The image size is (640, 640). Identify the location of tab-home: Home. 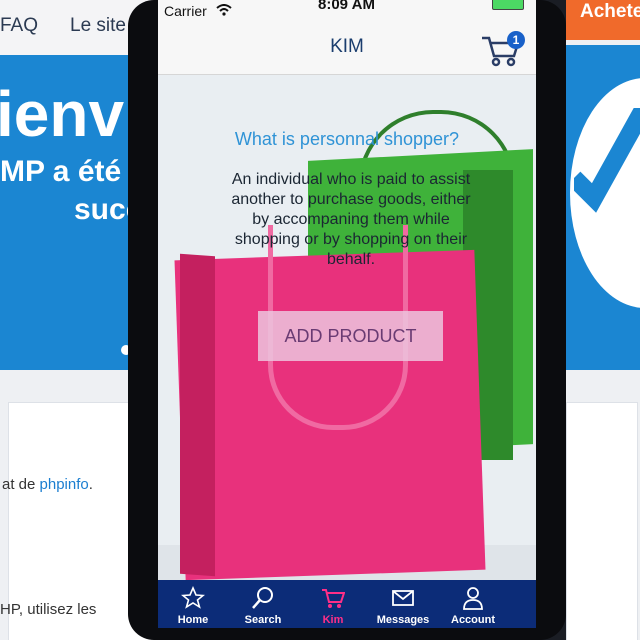
(193, 604).